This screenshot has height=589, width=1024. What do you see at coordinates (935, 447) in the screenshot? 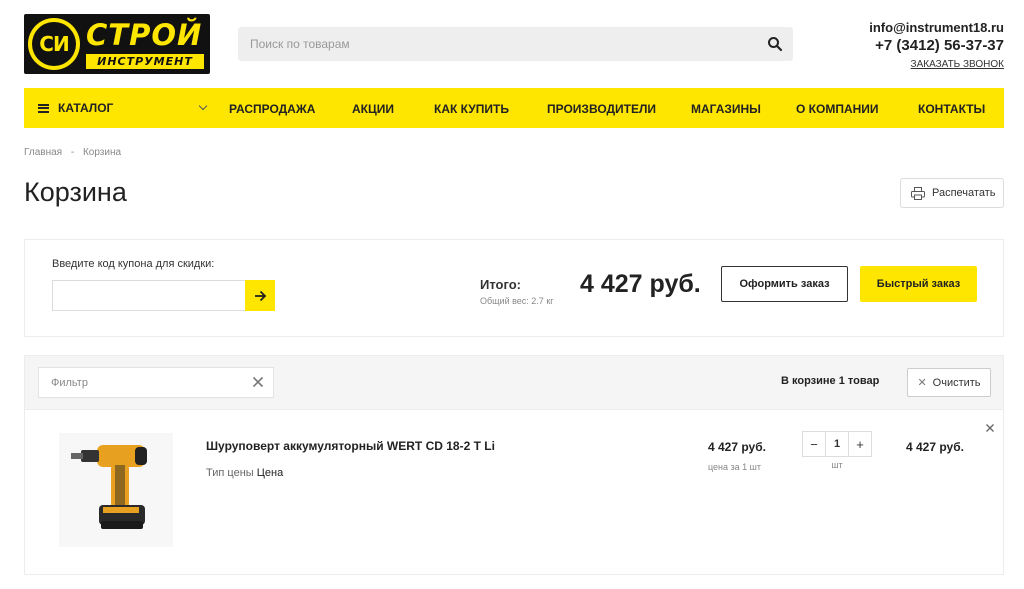
I see `item-total: 4 427 руб.` at bounding box center [935, 447].